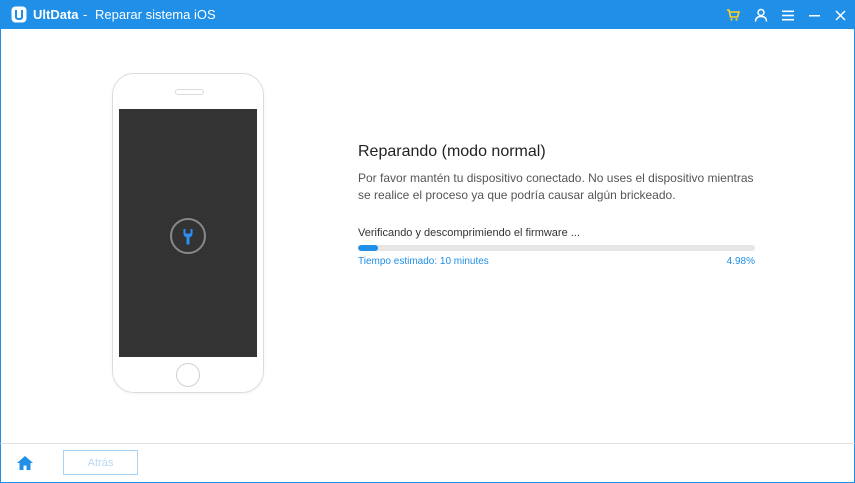 The height and width of the screenshot is (483, 855). I want to click on cart-button, so click(733, 15).